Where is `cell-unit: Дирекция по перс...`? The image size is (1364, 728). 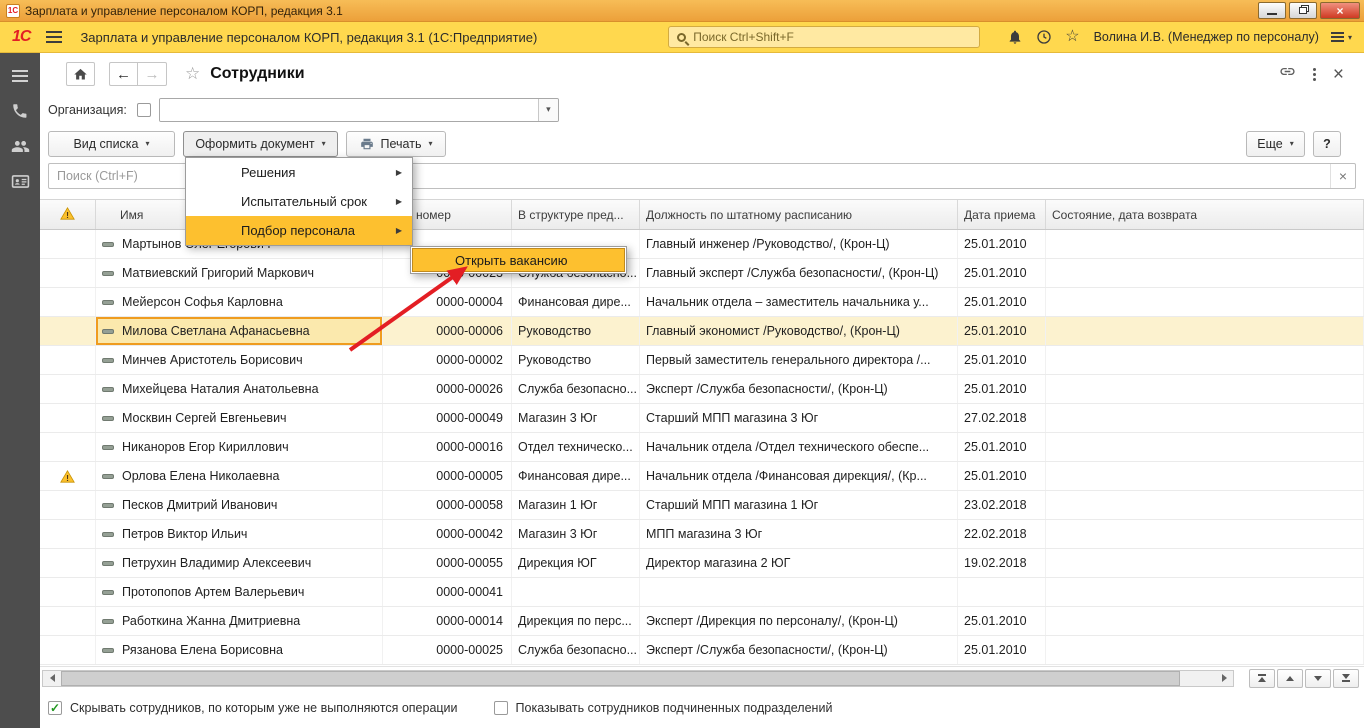
cell-unit: Дирекция по перс... is located at coordinates (576, 621).